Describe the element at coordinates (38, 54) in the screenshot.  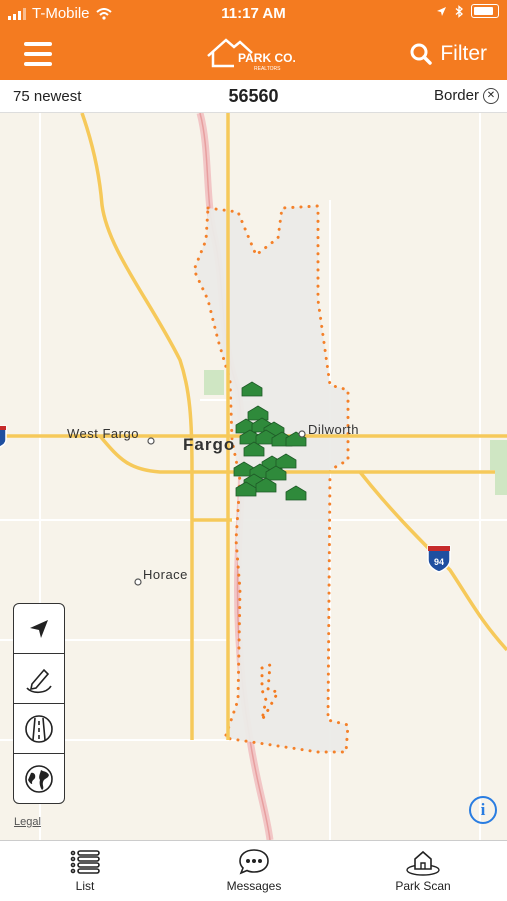
I see `menu-button` at that location.